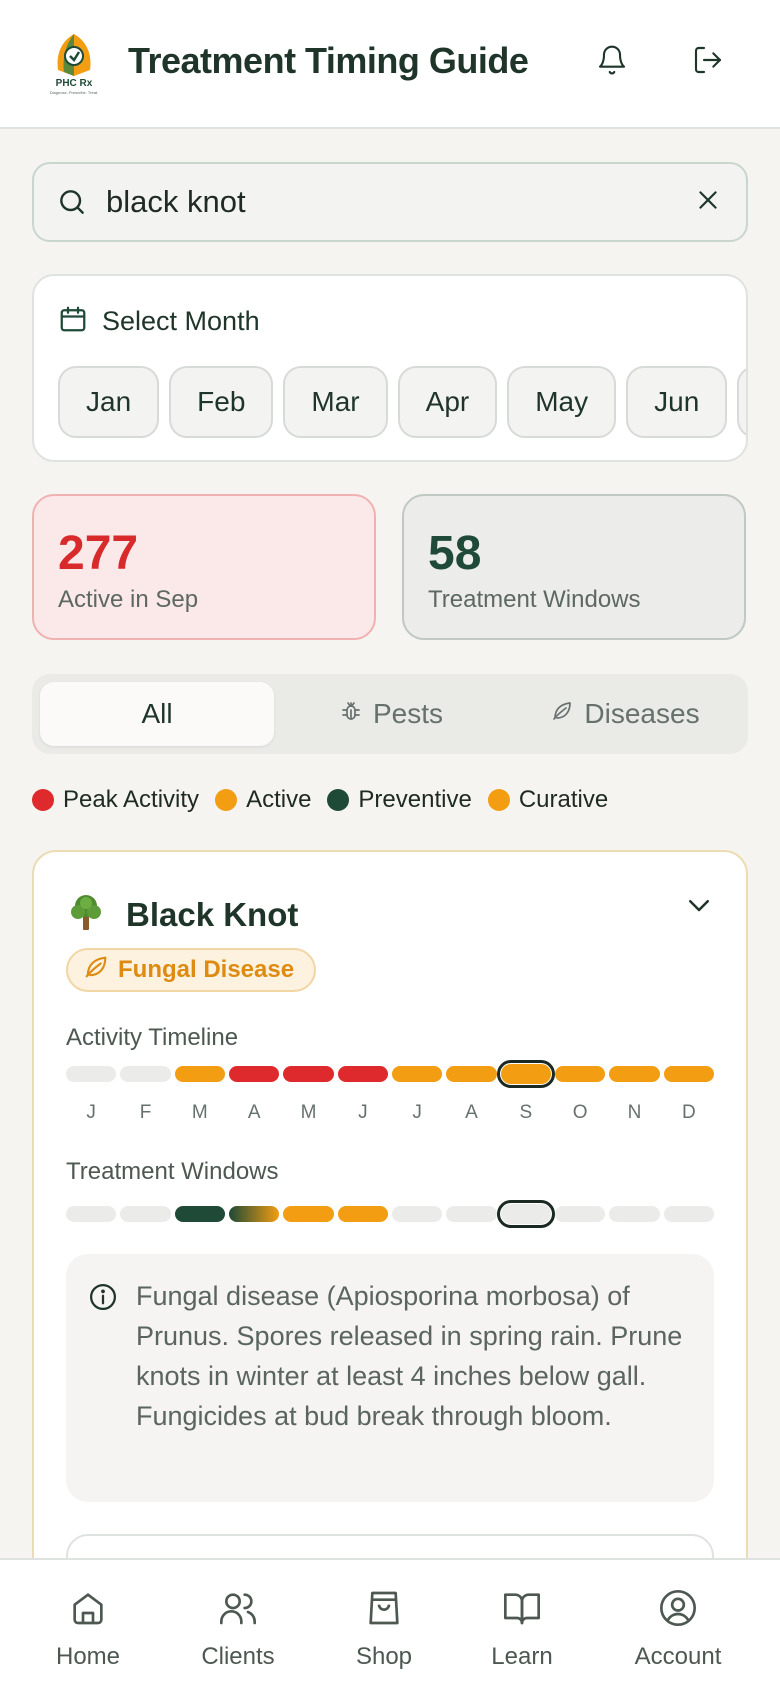  What do you see at coordinates (390, 1214) in the screenshot?
I see `treatment-timeline` at bounding box center [390, 1214].